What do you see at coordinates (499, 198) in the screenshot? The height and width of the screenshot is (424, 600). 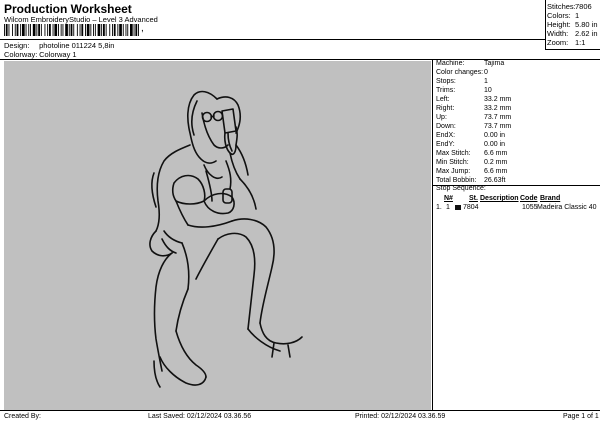 I see `col-description: Description` at bounding box center [499, 198].